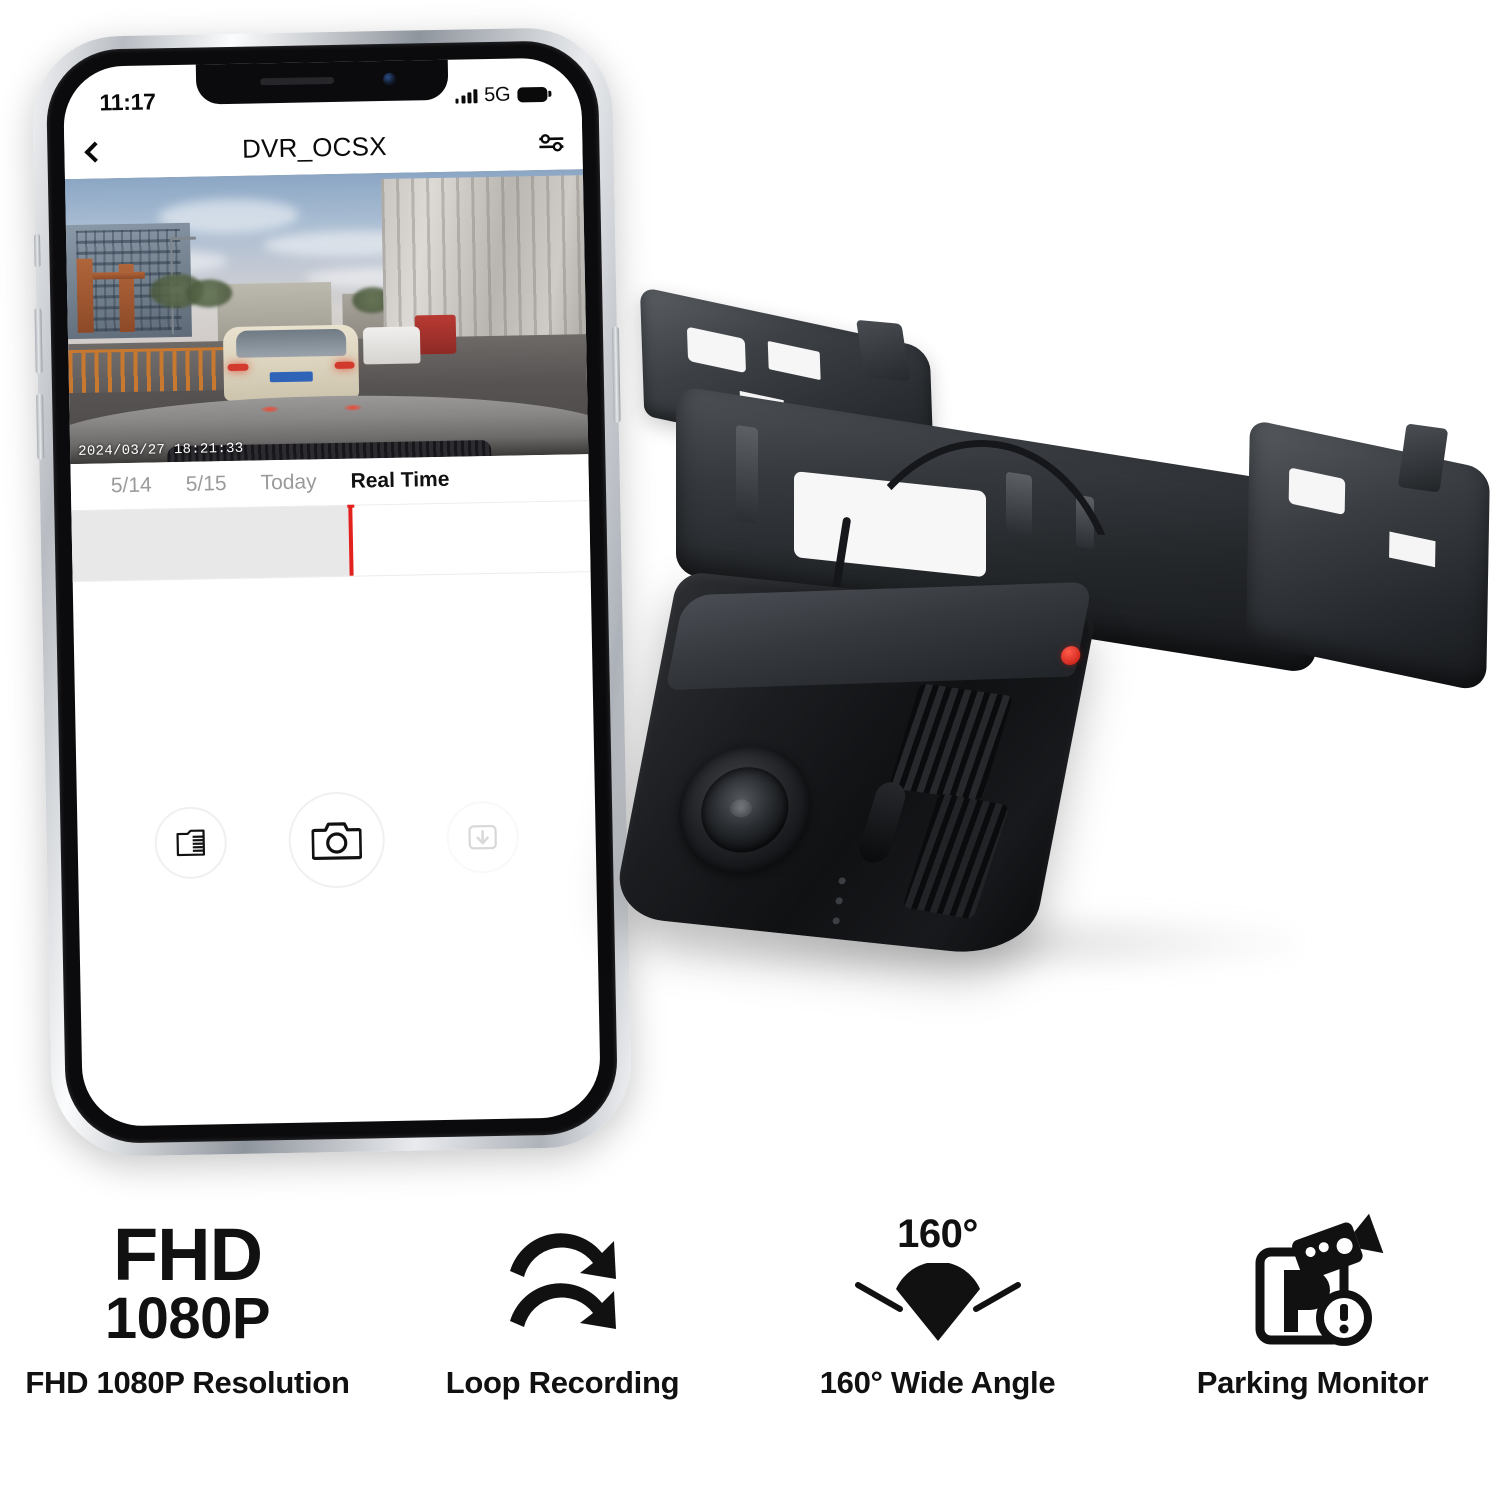 Image resolution: width=1500 pixels, height=1500 pixels. What do you see at coordinates (532, 94) in the screenshot?
I see `battery-full-icon` at bounding box center [532, 94].